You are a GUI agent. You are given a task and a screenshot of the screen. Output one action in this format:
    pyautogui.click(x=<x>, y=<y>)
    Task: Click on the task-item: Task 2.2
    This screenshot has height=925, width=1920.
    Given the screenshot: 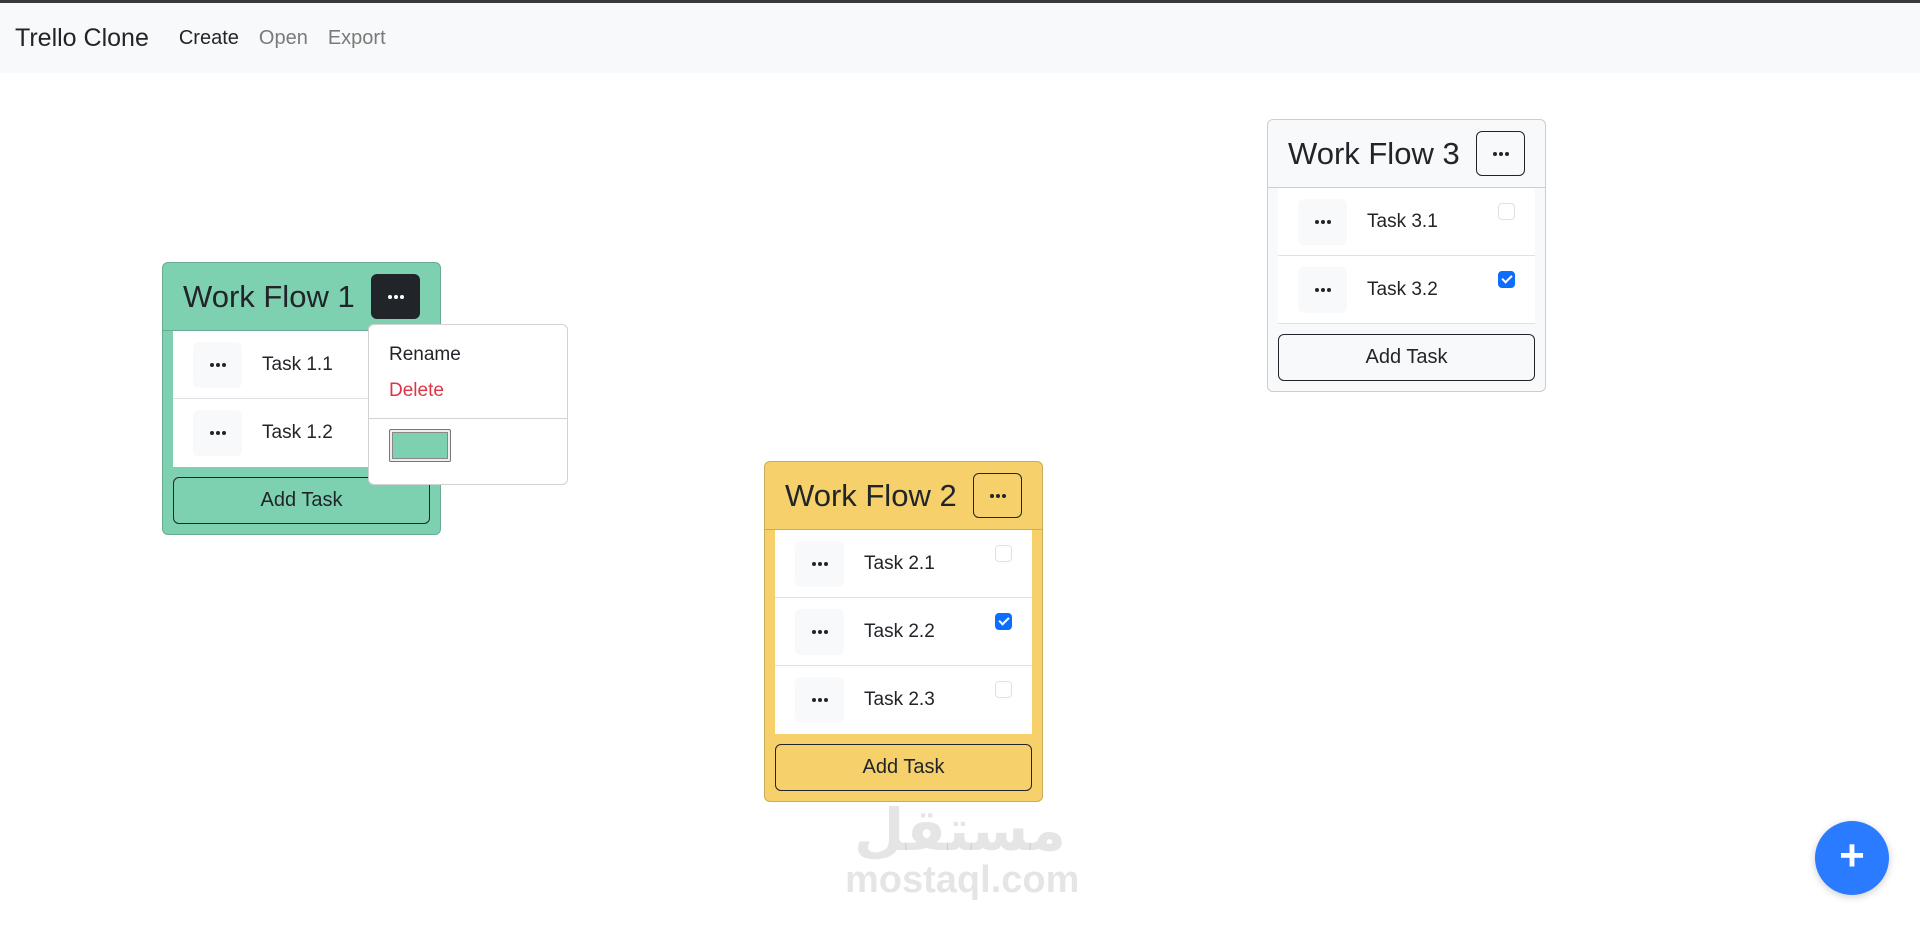 What is the action you would take?
    pyautogui.click(x=903, y=632)
    